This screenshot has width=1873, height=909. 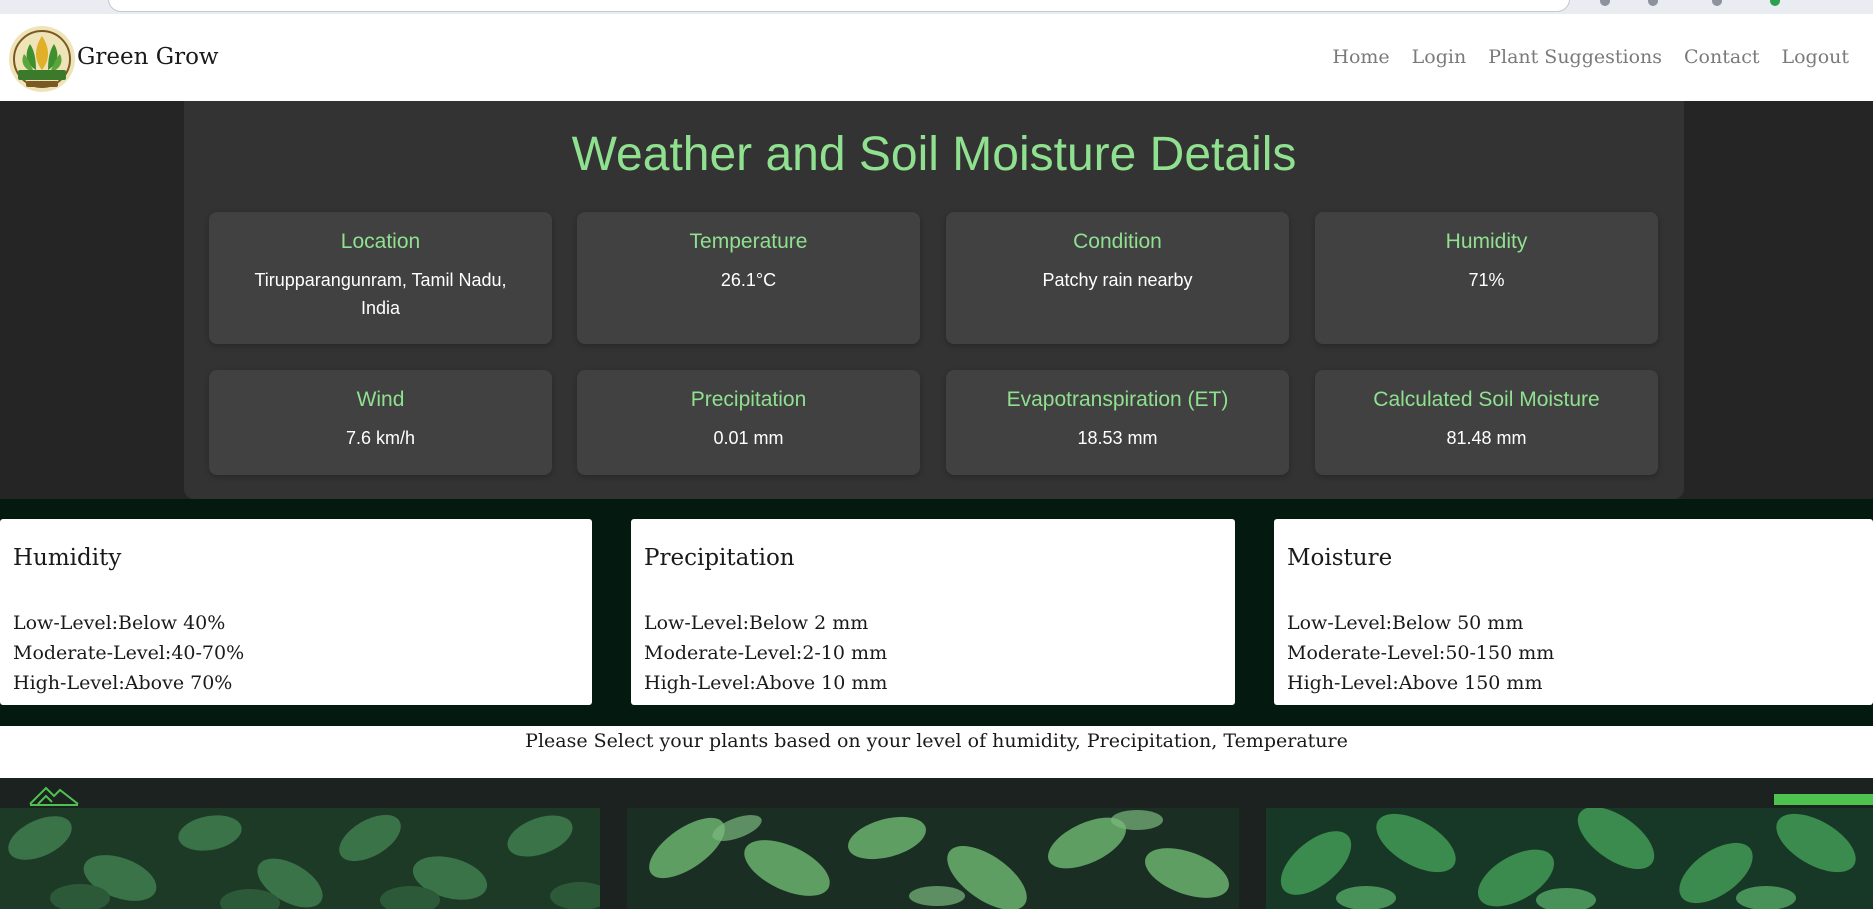 What do you see at coordinates (719, 558) in the screenshot?
I see `level-card-title: Precipitation` at bounding box center [719, 558].